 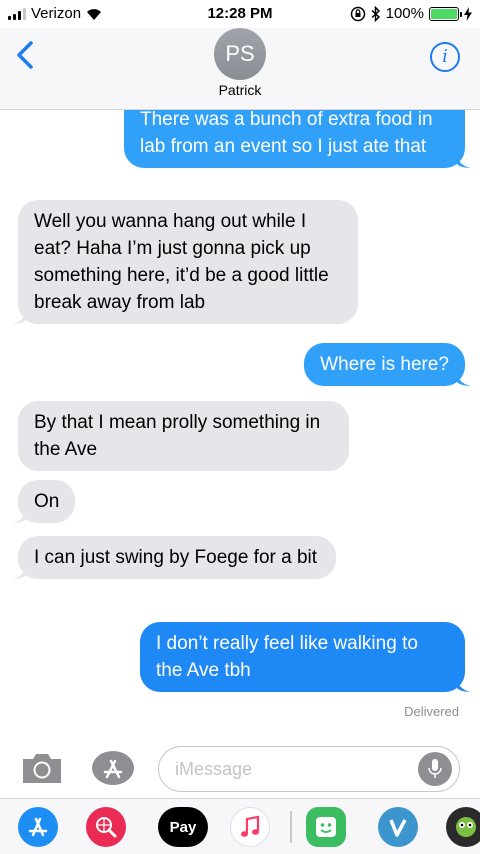 I want to click on contact-name: Patrick, so click(x=240, y=90).